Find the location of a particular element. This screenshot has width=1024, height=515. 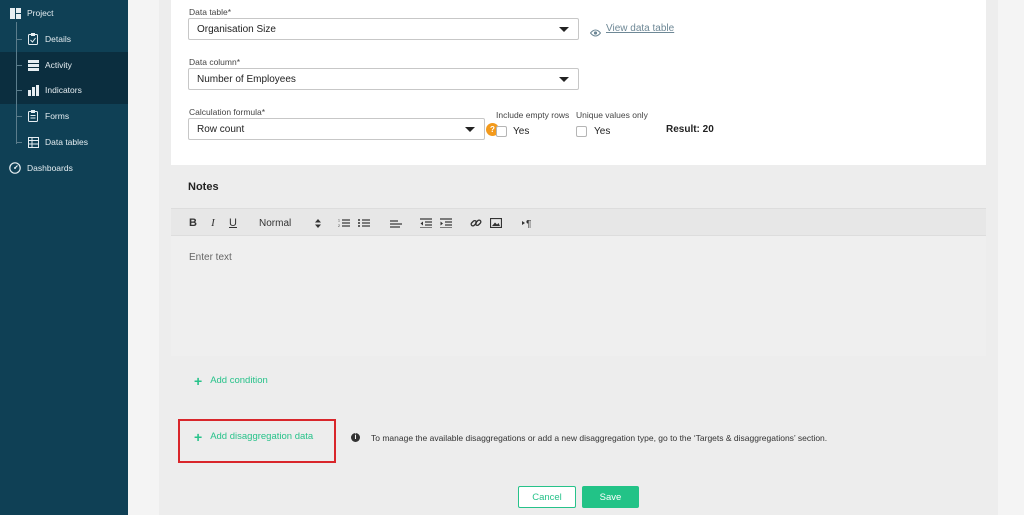

sidebar-item-activity: Activity is located at coordinates (49, 65).